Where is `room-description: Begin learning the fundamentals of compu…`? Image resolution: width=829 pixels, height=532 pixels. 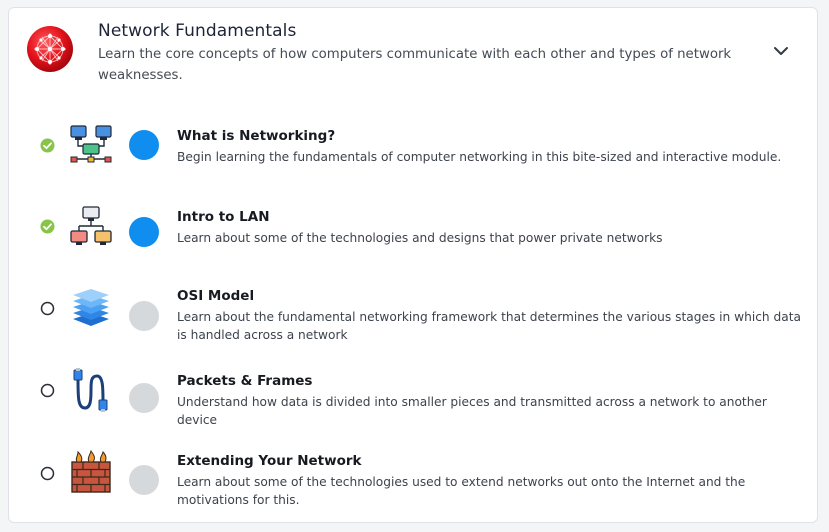
room-description: Begin learning the fundamentals of compu… is located at coordinates (479, 157).